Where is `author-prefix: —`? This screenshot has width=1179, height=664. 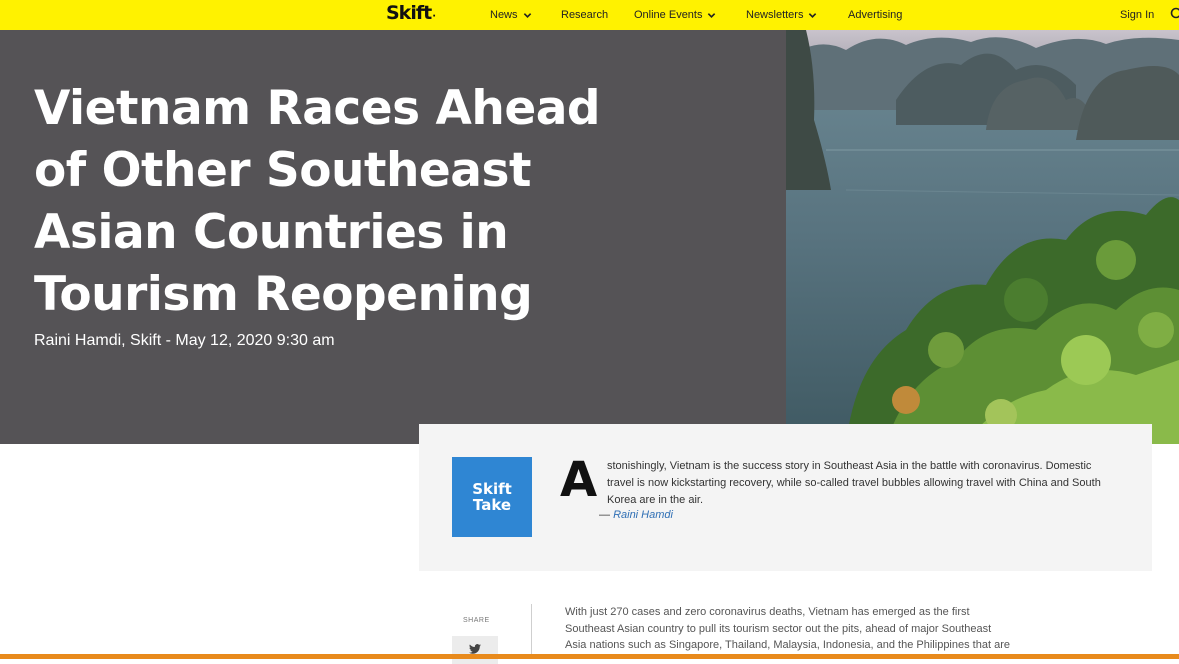 author-prefix: — is located at coordinates (606, 515).